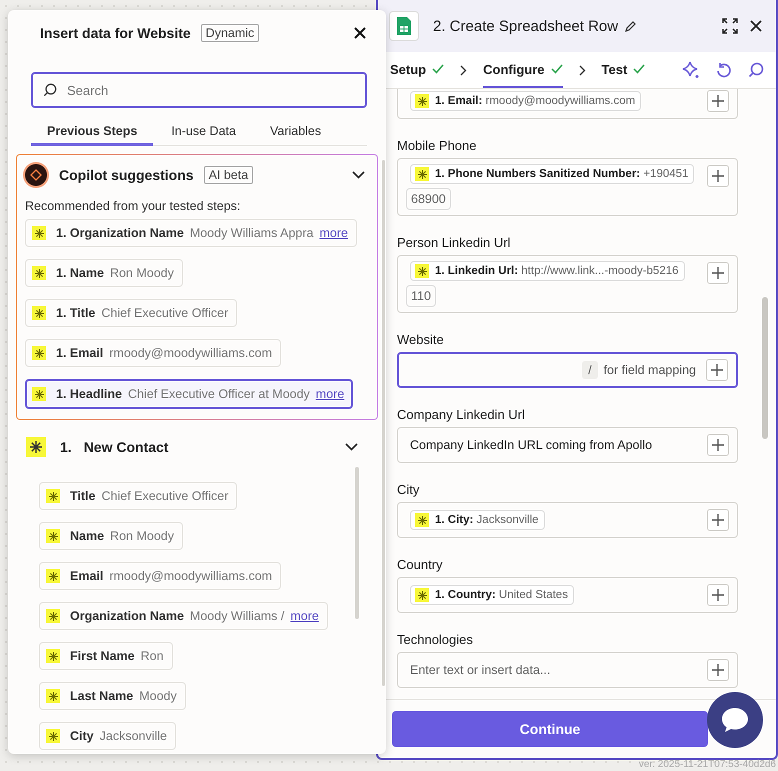  What do you see at coordinates (203, 134) in the screenshot?
I see `tab: In-use Data` at bounding box center [203, 134].